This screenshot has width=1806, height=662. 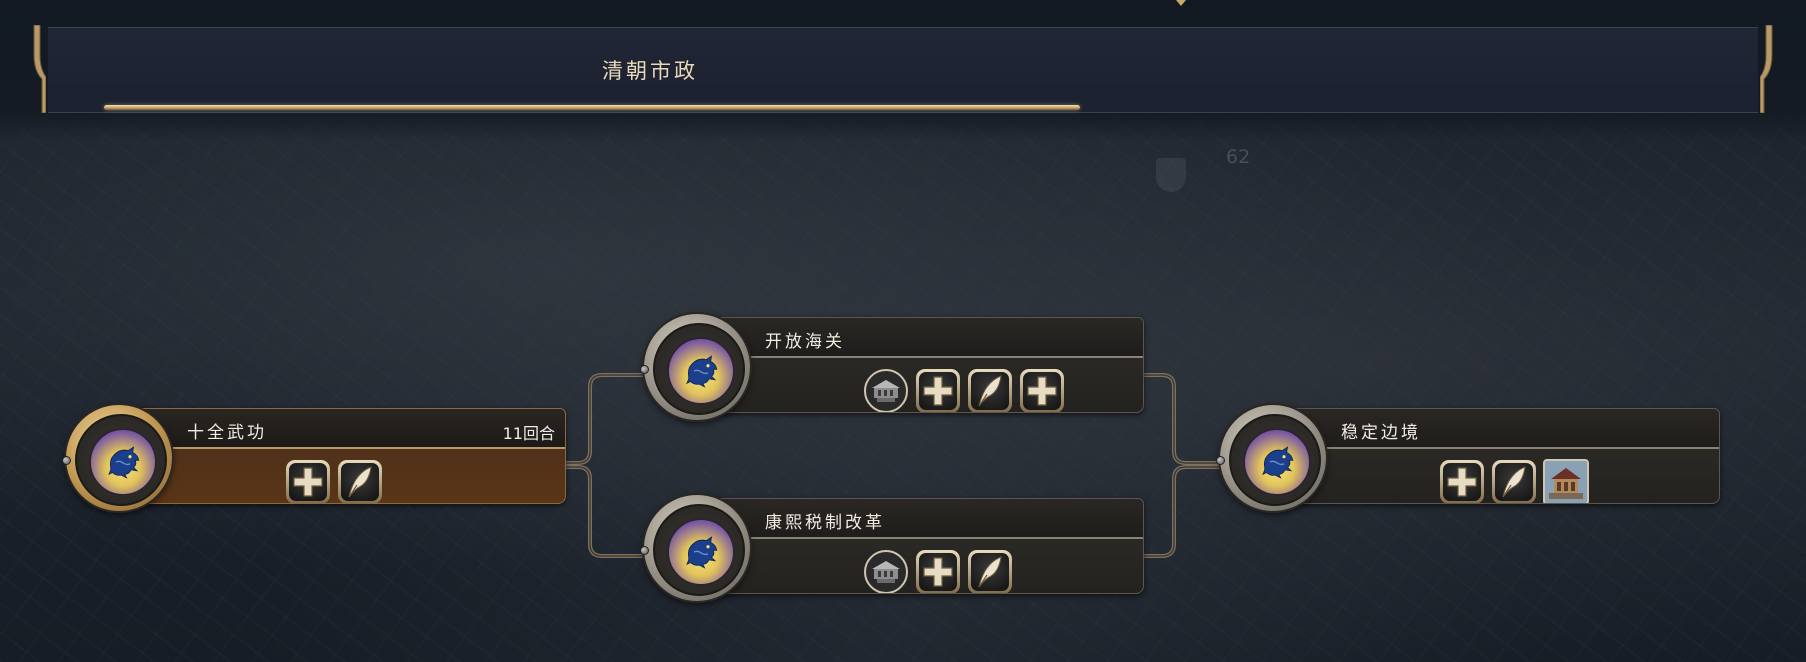 I want to click on policy-titlebar: 十全武功 11回合, so click(x=345, y=429).